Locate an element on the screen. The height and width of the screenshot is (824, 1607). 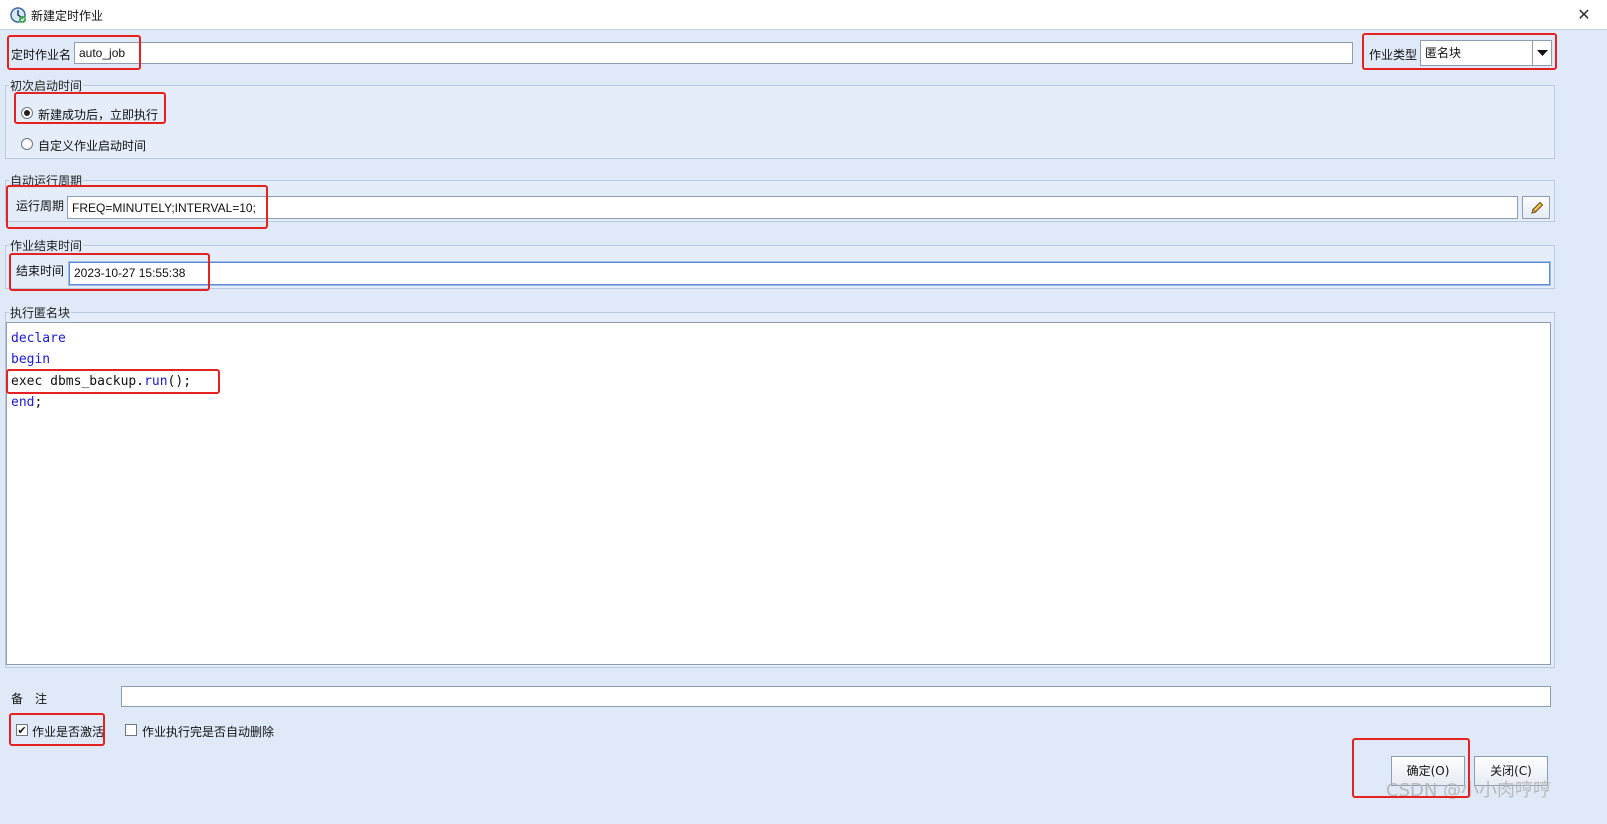
close-icon: ✕ is located at coordinates (1584, 15).